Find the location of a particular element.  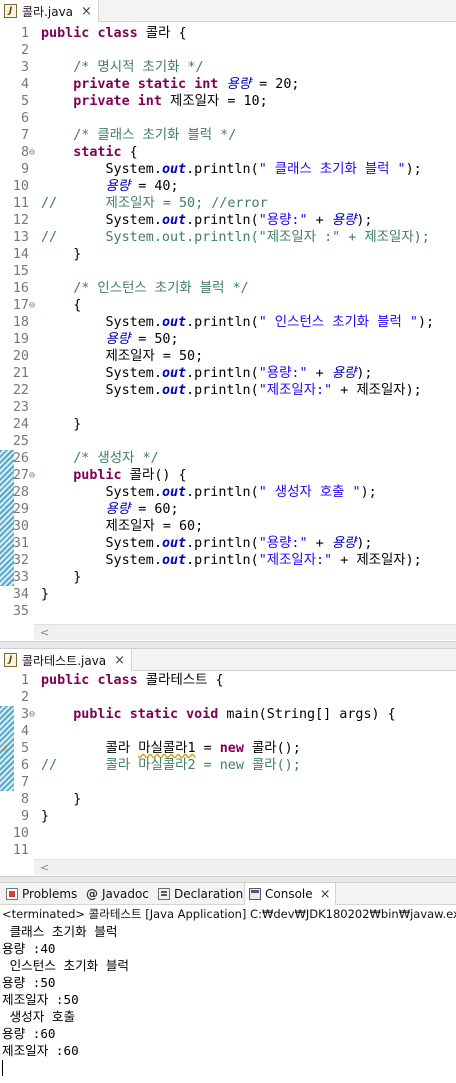

code-line: 33 } is located at coordinates (228, 577).